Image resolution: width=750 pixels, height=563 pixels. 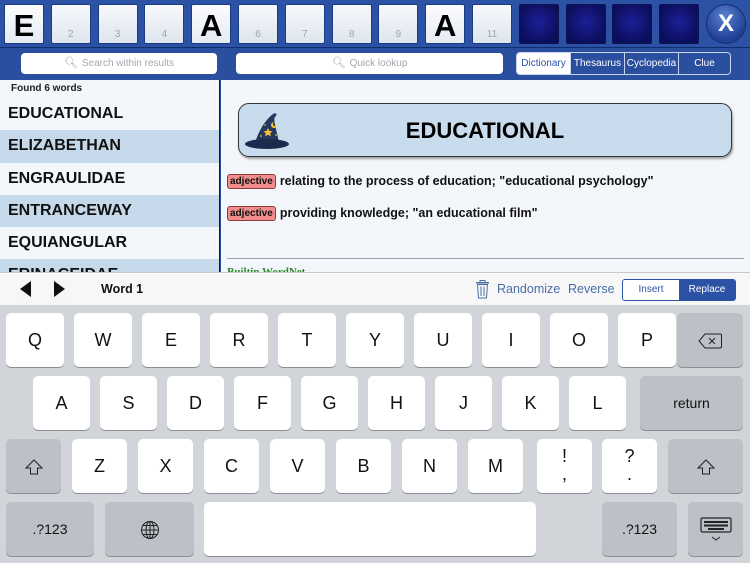 I want to click on exclamation-comma-key: ! ,, so click(x=564, y=466).